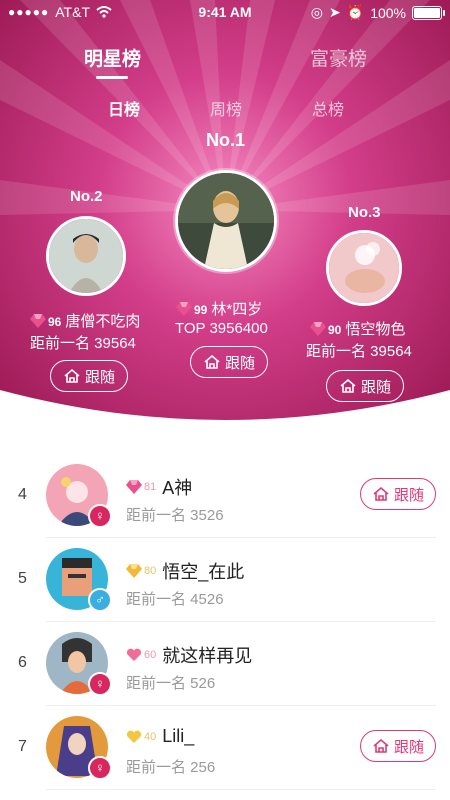  What do you see at coordinates (355, 12) in the screenshot?
I see `alarm-icon: ⏰` at bounding box center [355, 12].